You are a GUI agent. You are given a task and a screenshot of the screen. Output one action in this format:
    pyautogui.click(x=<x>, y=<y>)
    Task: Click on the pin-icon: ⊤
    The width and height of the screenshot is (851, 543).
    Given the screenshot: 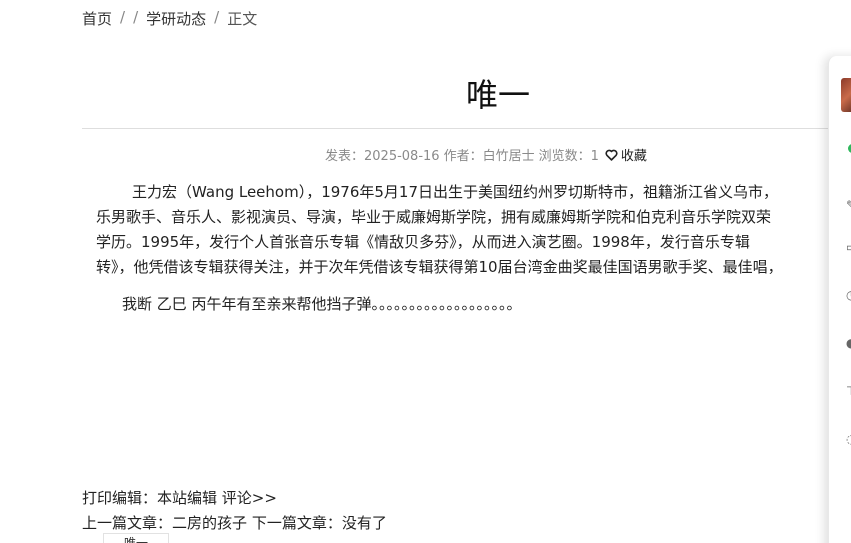 What is the action you would take?
    pyautogui.click(x=848, y=391)
    